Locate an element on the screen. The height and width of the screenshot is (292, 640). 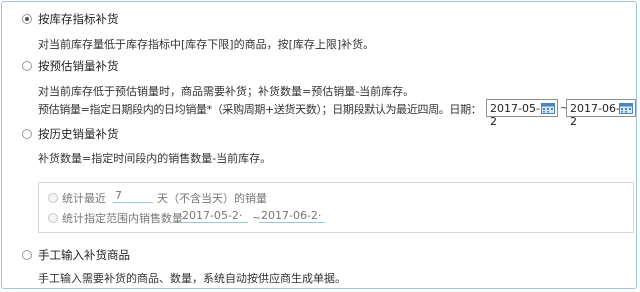
recent-days-input: 7 is located at coordinates (133, 196).